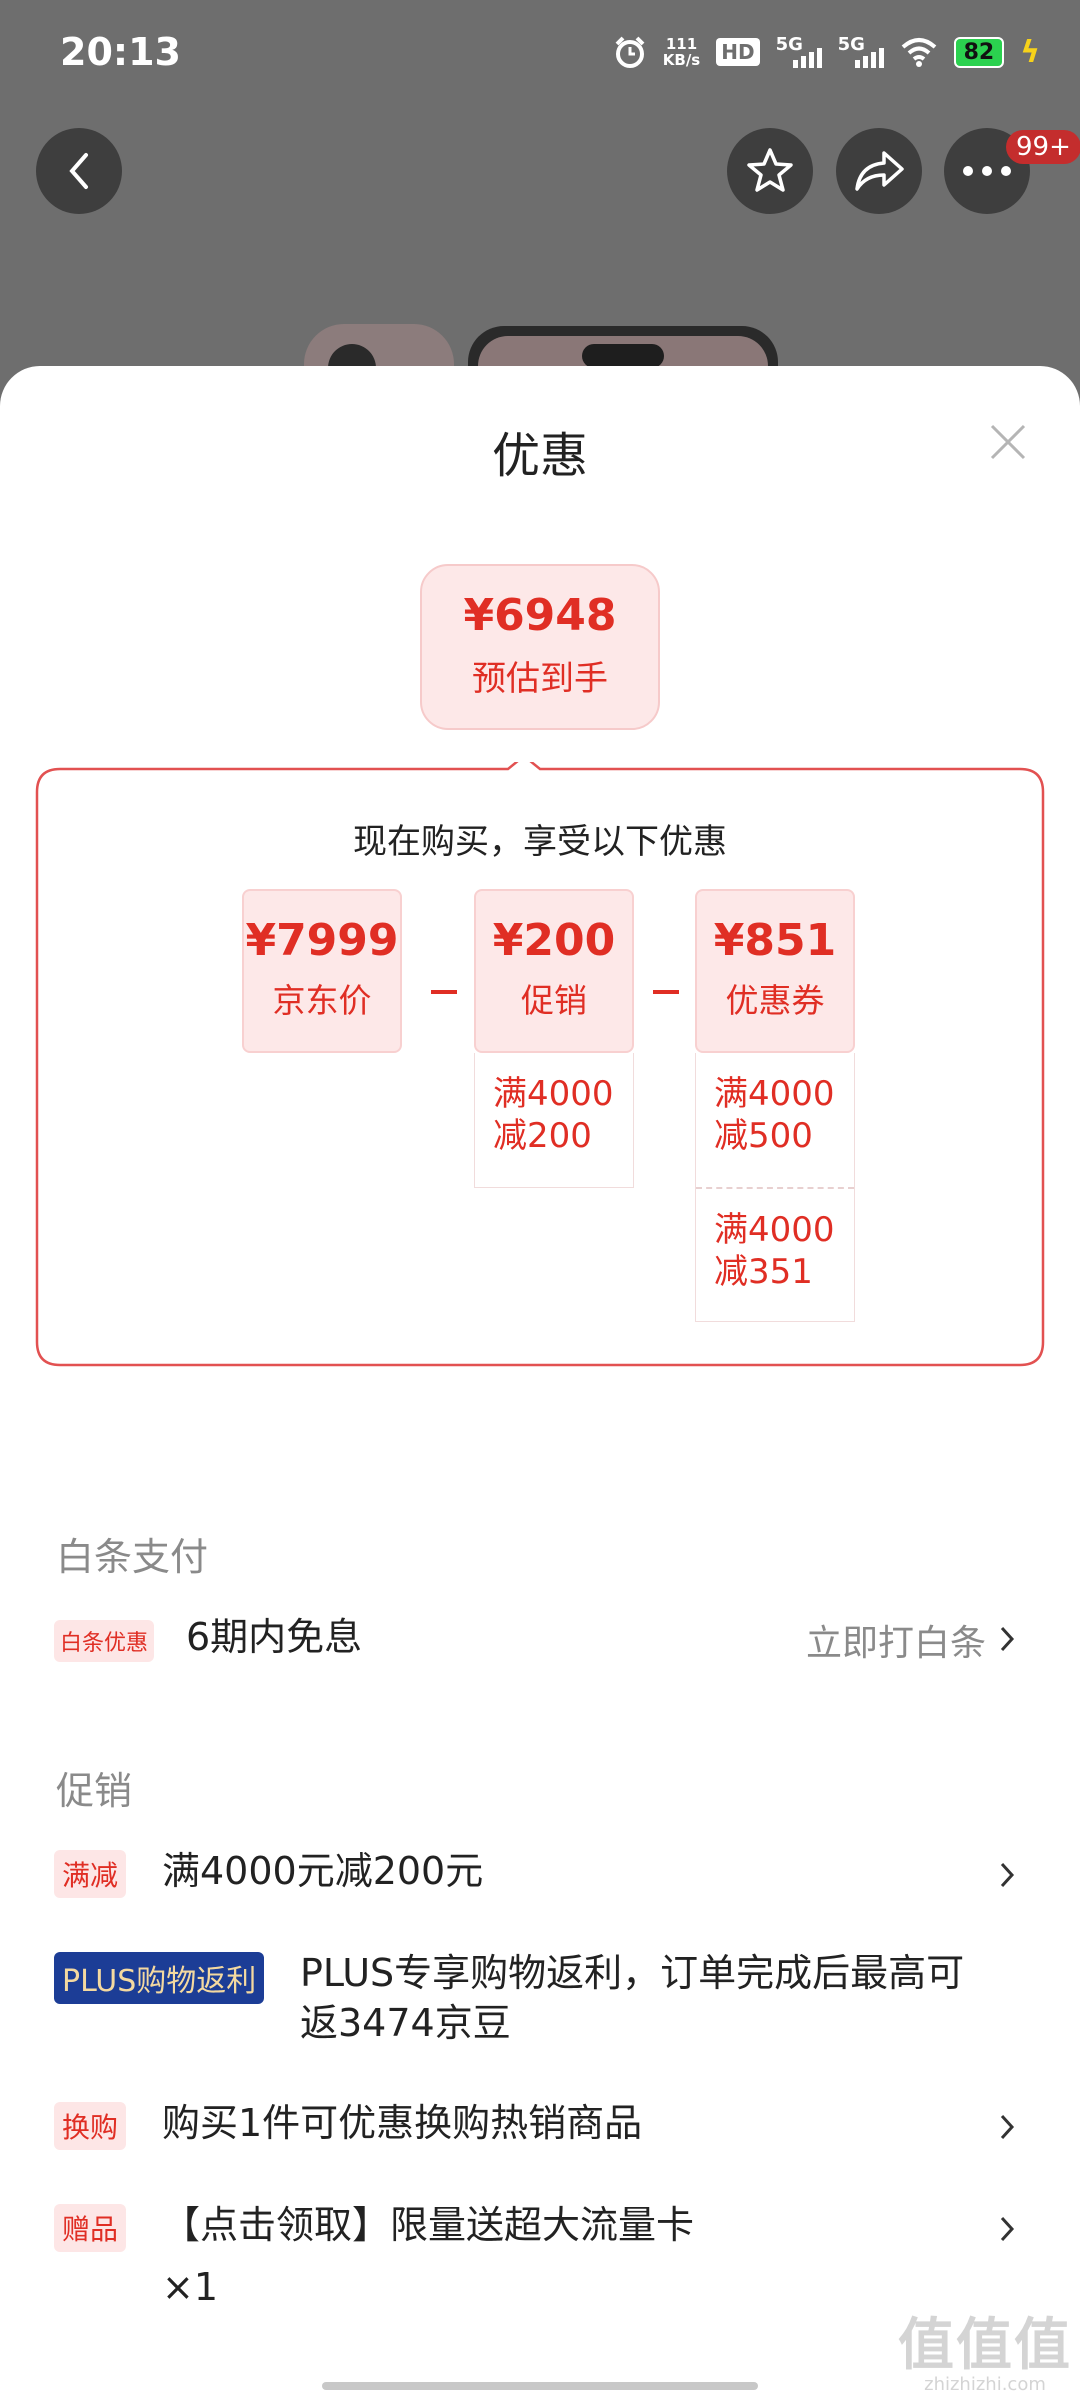 The width and height of the screenshot is (1080, 2400). What do you see at coordinates (540, 2258) in the screenshot?
I see `promotion-row-gift: 赠品 【点击领取】限量送超大流量卡 ×1` at bounding box center [540, 2258].